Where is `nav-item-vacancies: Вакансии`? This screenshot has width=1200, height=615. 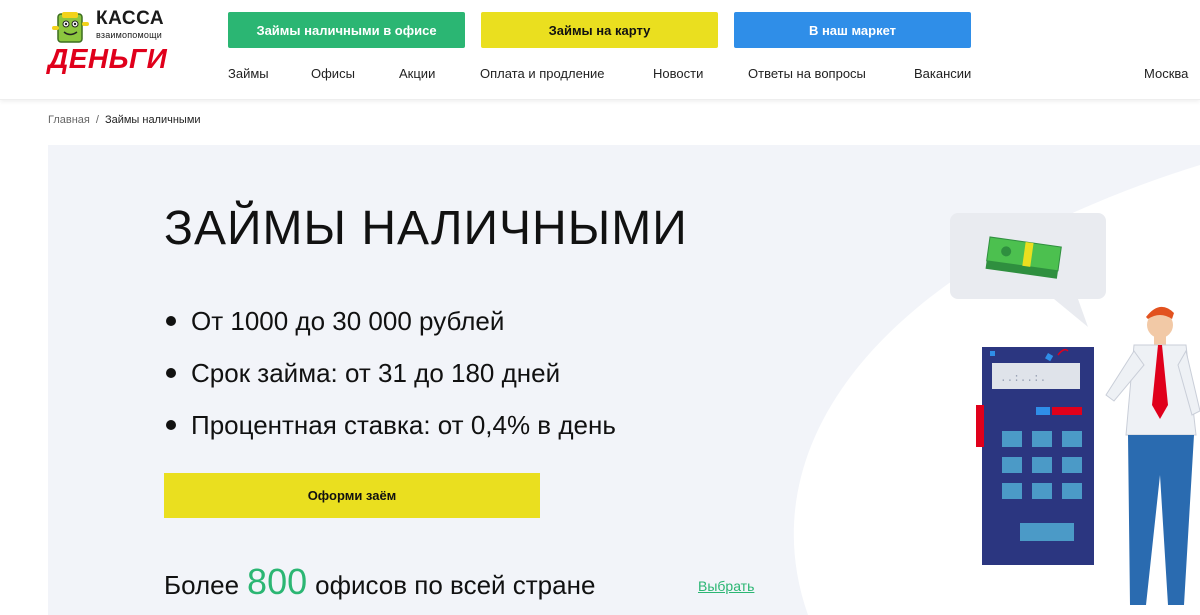 nav-item-vacancies: Вакансии is located at coordinates (942, 73).